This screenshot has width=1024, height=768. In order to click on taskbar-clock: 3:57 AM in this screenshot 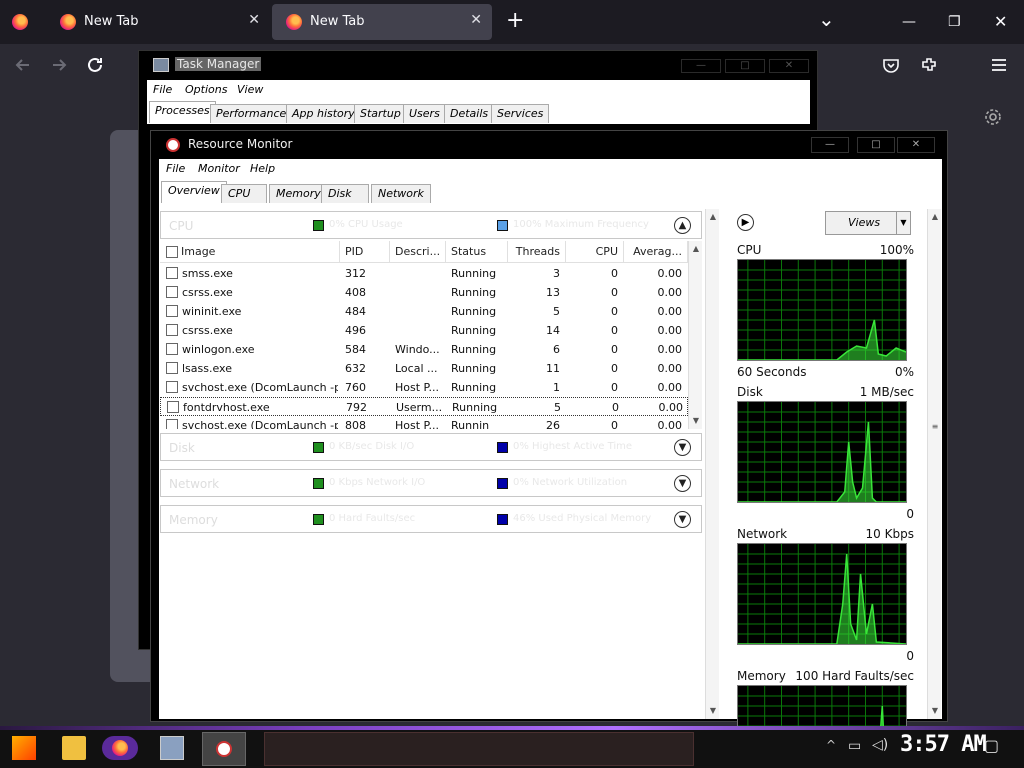, I will do `click(943, 744)`.